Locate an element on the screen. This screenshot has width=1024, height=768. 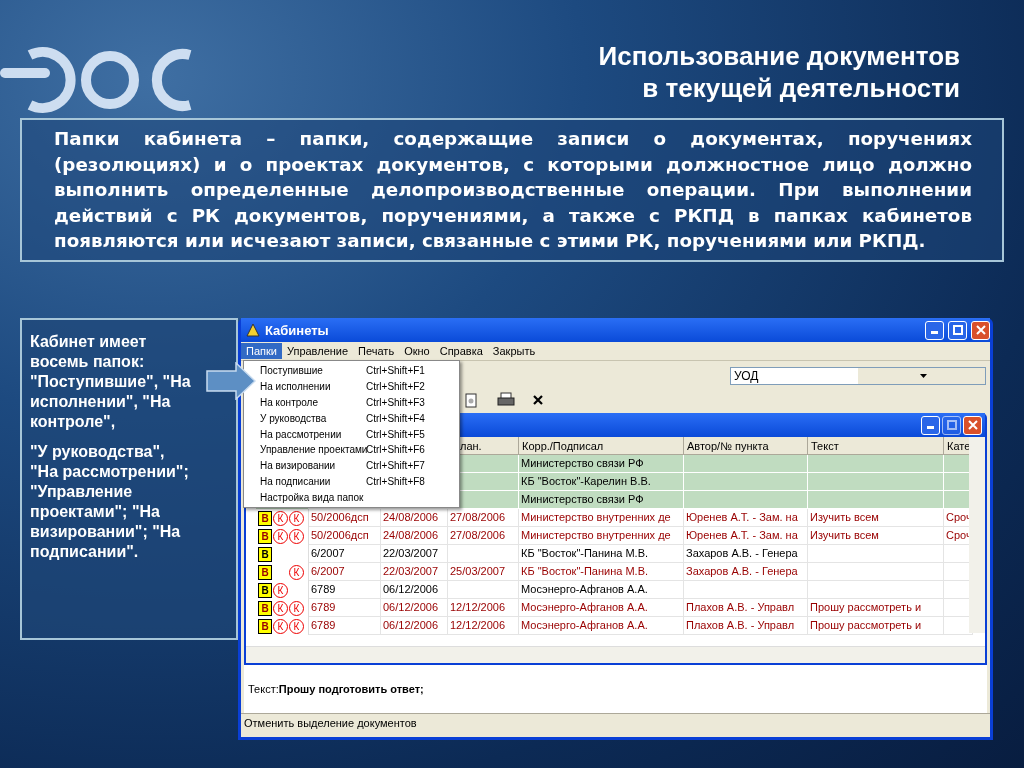
slide-title: Использование документов is located at coordinates (779, 56).